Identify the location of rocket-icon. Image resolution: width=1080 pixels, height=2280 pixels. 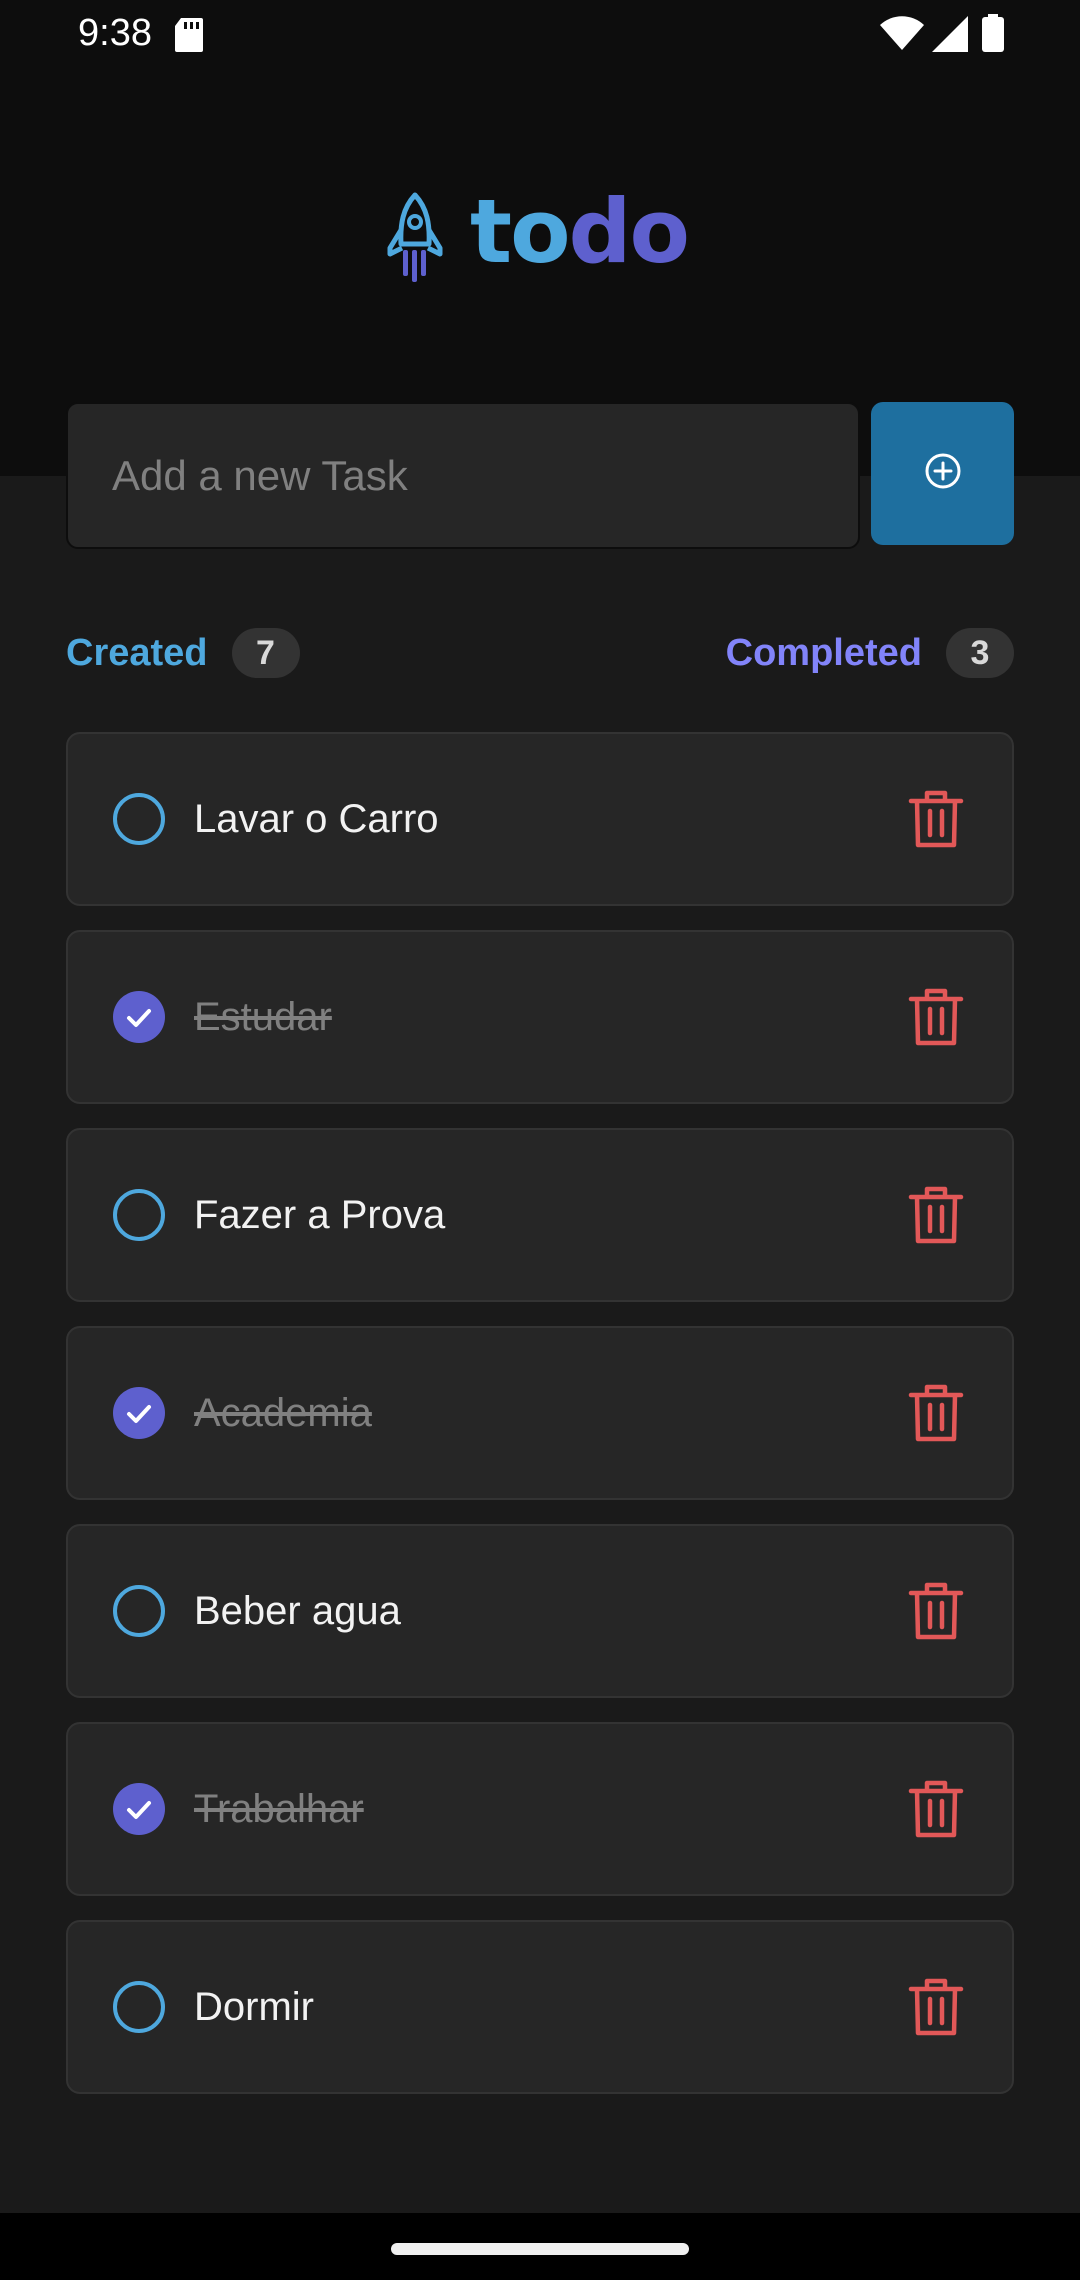
(415, 240).